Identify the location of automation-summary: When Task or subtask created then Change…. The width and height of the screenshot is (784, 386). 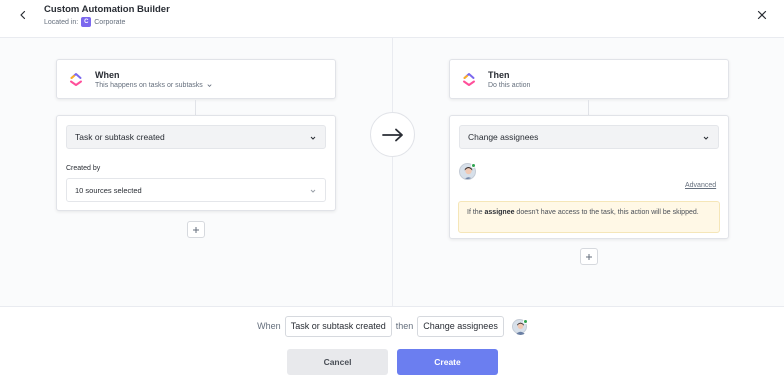
(392, 326).